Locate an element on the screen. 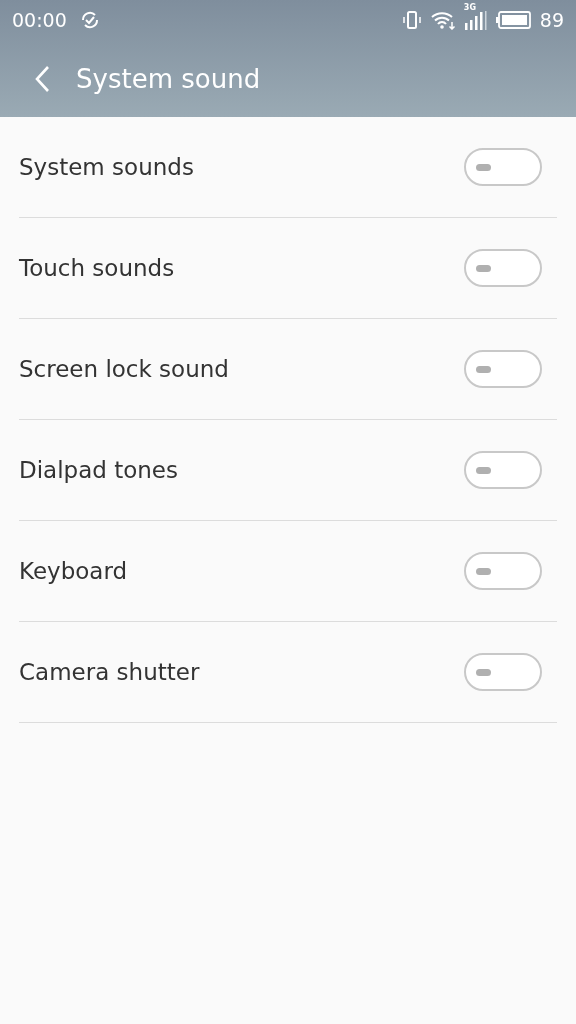 This screenshot has width=576, height=1024. setting-label: Keyboard is located at coordinates (73, 571).